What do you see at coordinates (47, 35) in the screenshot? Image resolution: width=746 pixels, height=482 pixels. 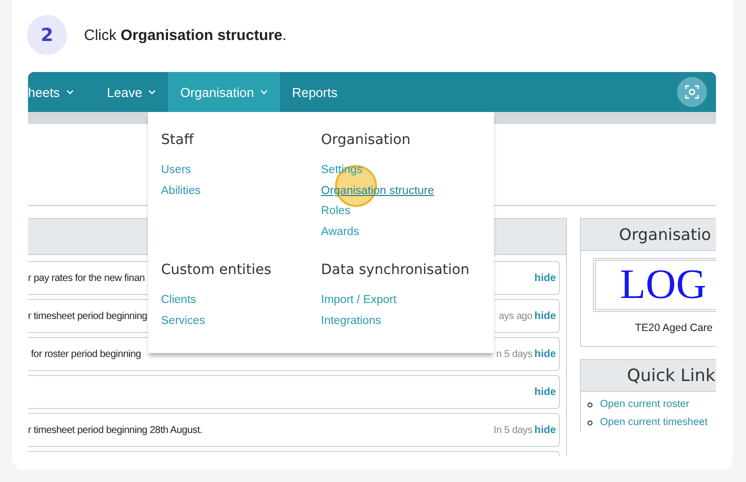 I see `step-number: 2` at bounding box center [47, 35].